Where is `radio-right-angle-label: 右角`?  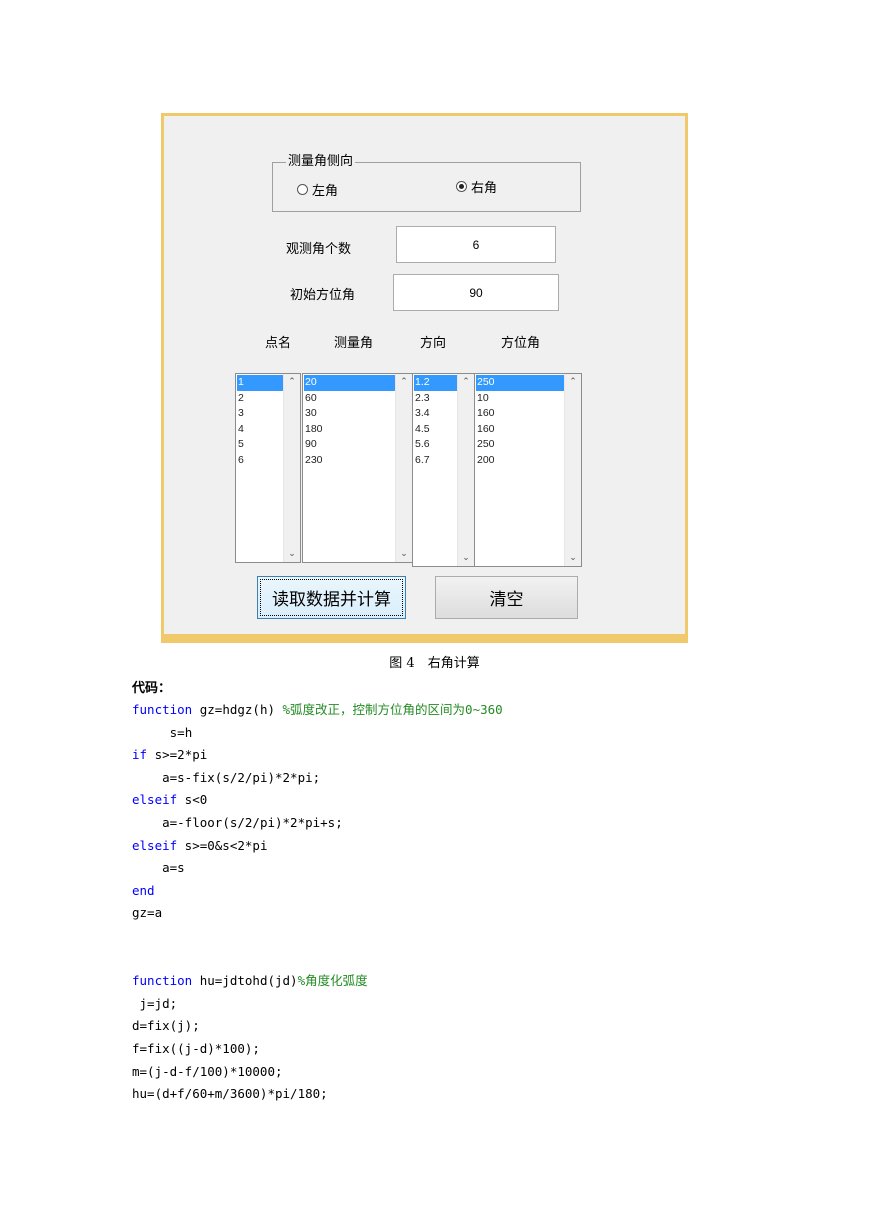
radio-right-angle-label: 右角 is located at coordinates (484, 188).